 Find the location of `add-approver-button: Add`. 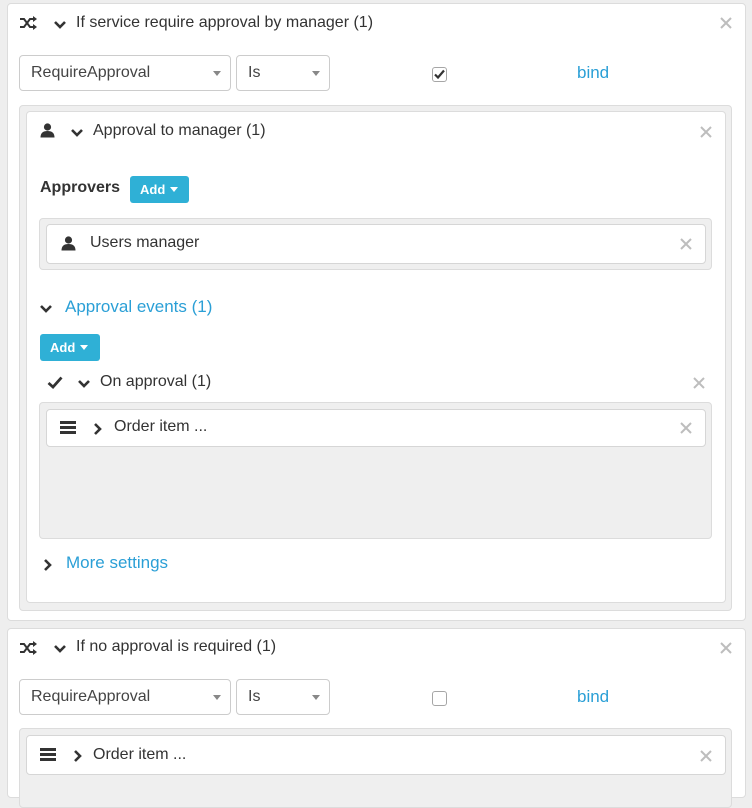

add-approver-button: Add is located at coordinates (159, 189).